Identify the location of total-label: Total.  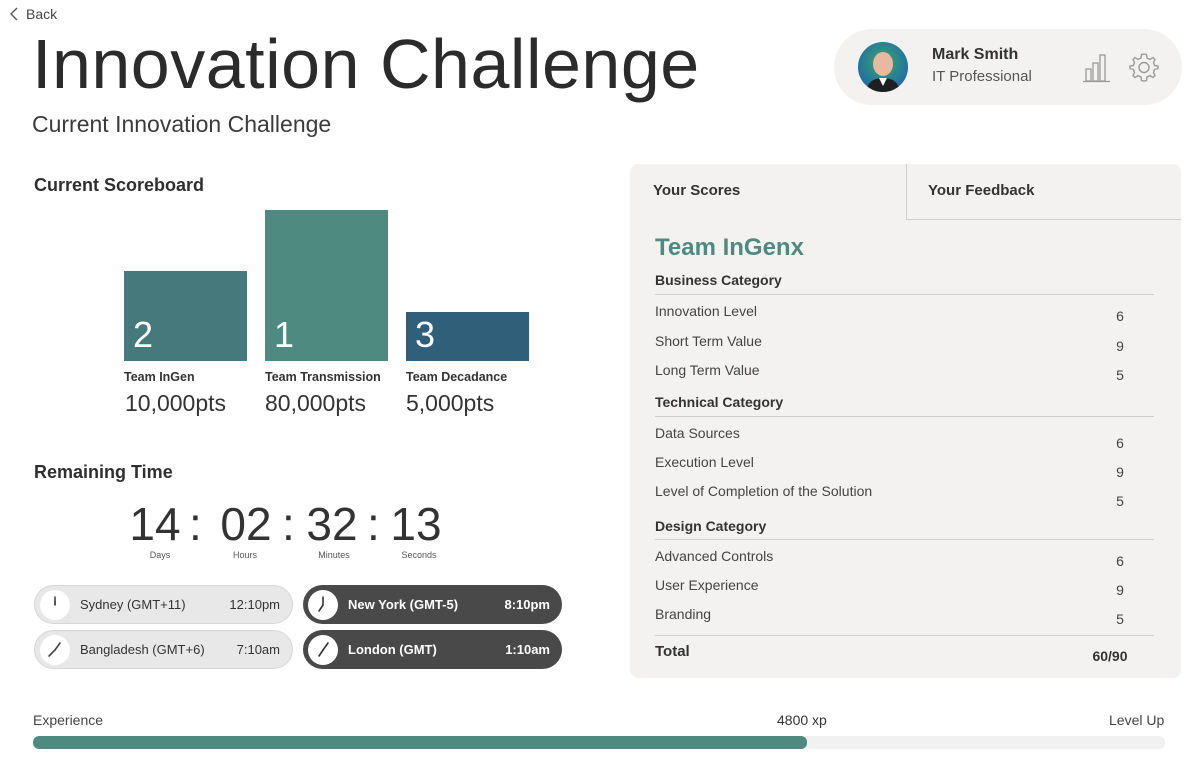
(672, 651).